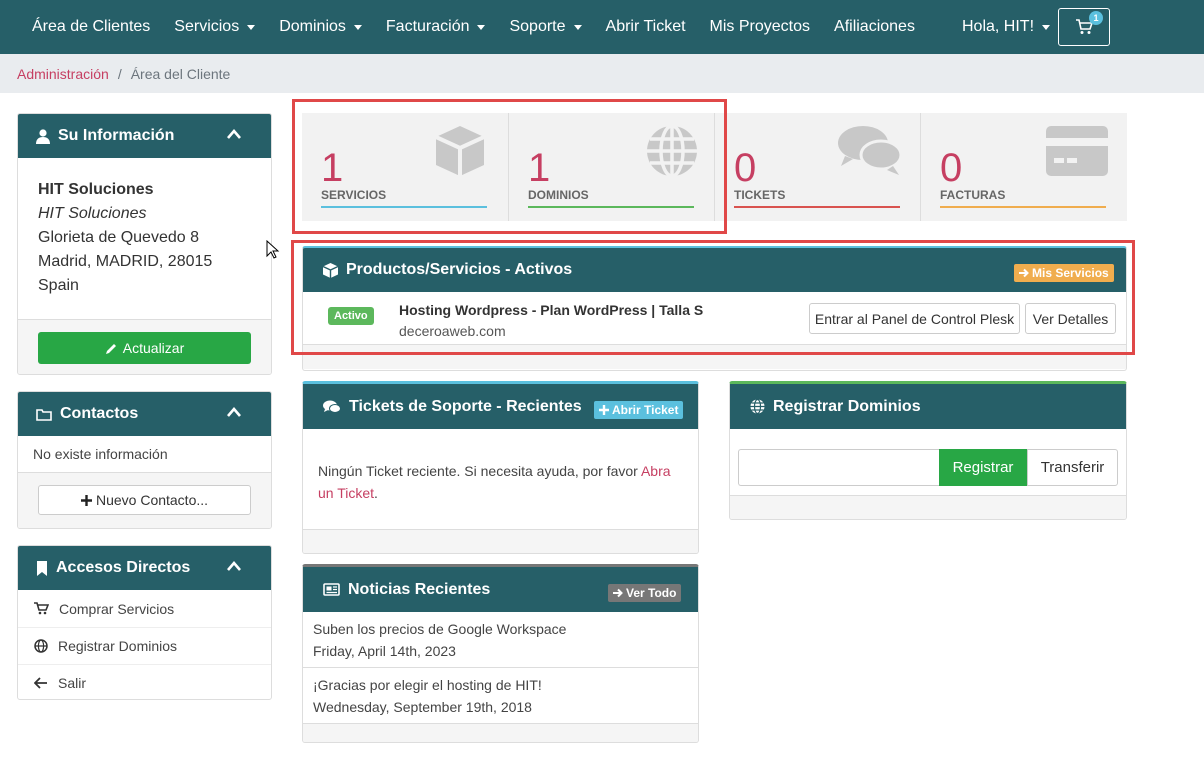 The height and width of the screenshot is (771, 1204). Describe the element at coordinates (144, 348) in the screenshot. I see `update-button: Actualizar` at that location.